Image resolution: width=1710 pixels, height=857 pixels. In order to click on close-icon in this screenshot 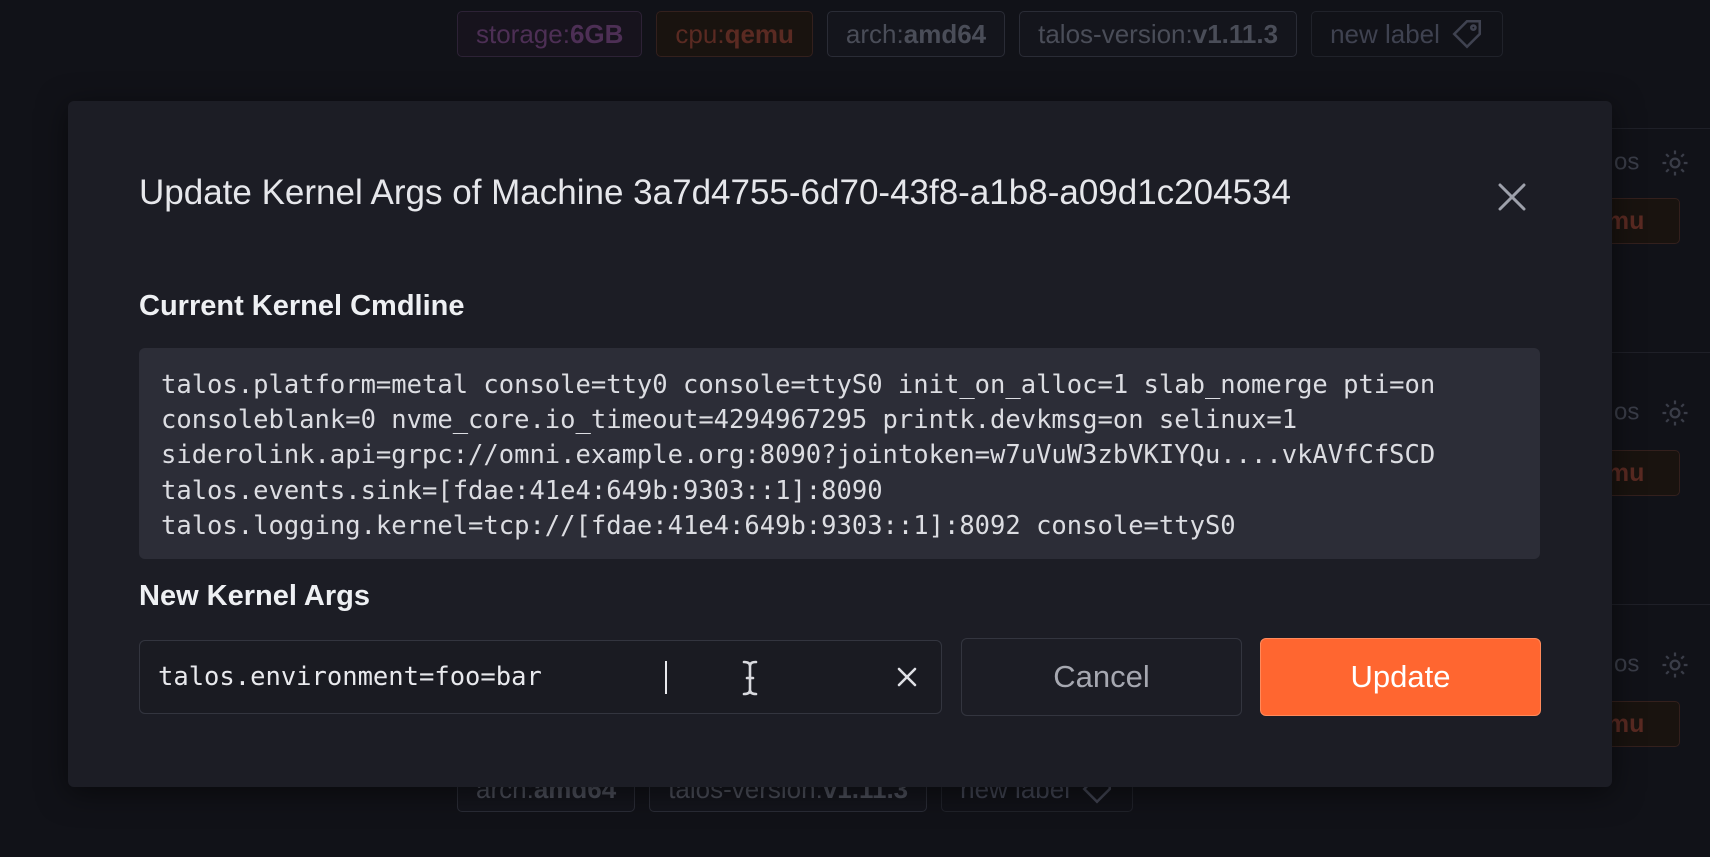, I will do `click(1512, 197)`.